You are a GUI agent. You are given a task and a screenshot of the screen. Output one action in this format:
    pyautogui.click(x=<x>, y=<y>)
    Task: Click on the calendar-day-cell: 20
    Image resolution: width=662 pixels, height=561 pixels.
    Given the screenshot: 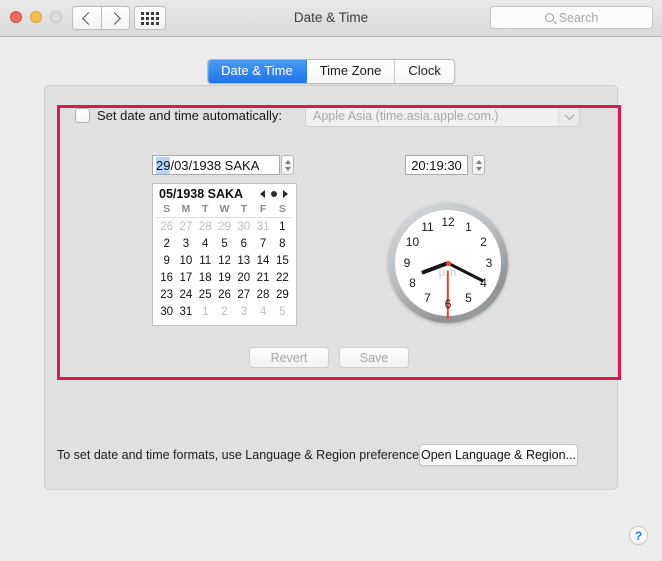 What is the action you would take?
    pyautogui.click(x=243, y=277)
    